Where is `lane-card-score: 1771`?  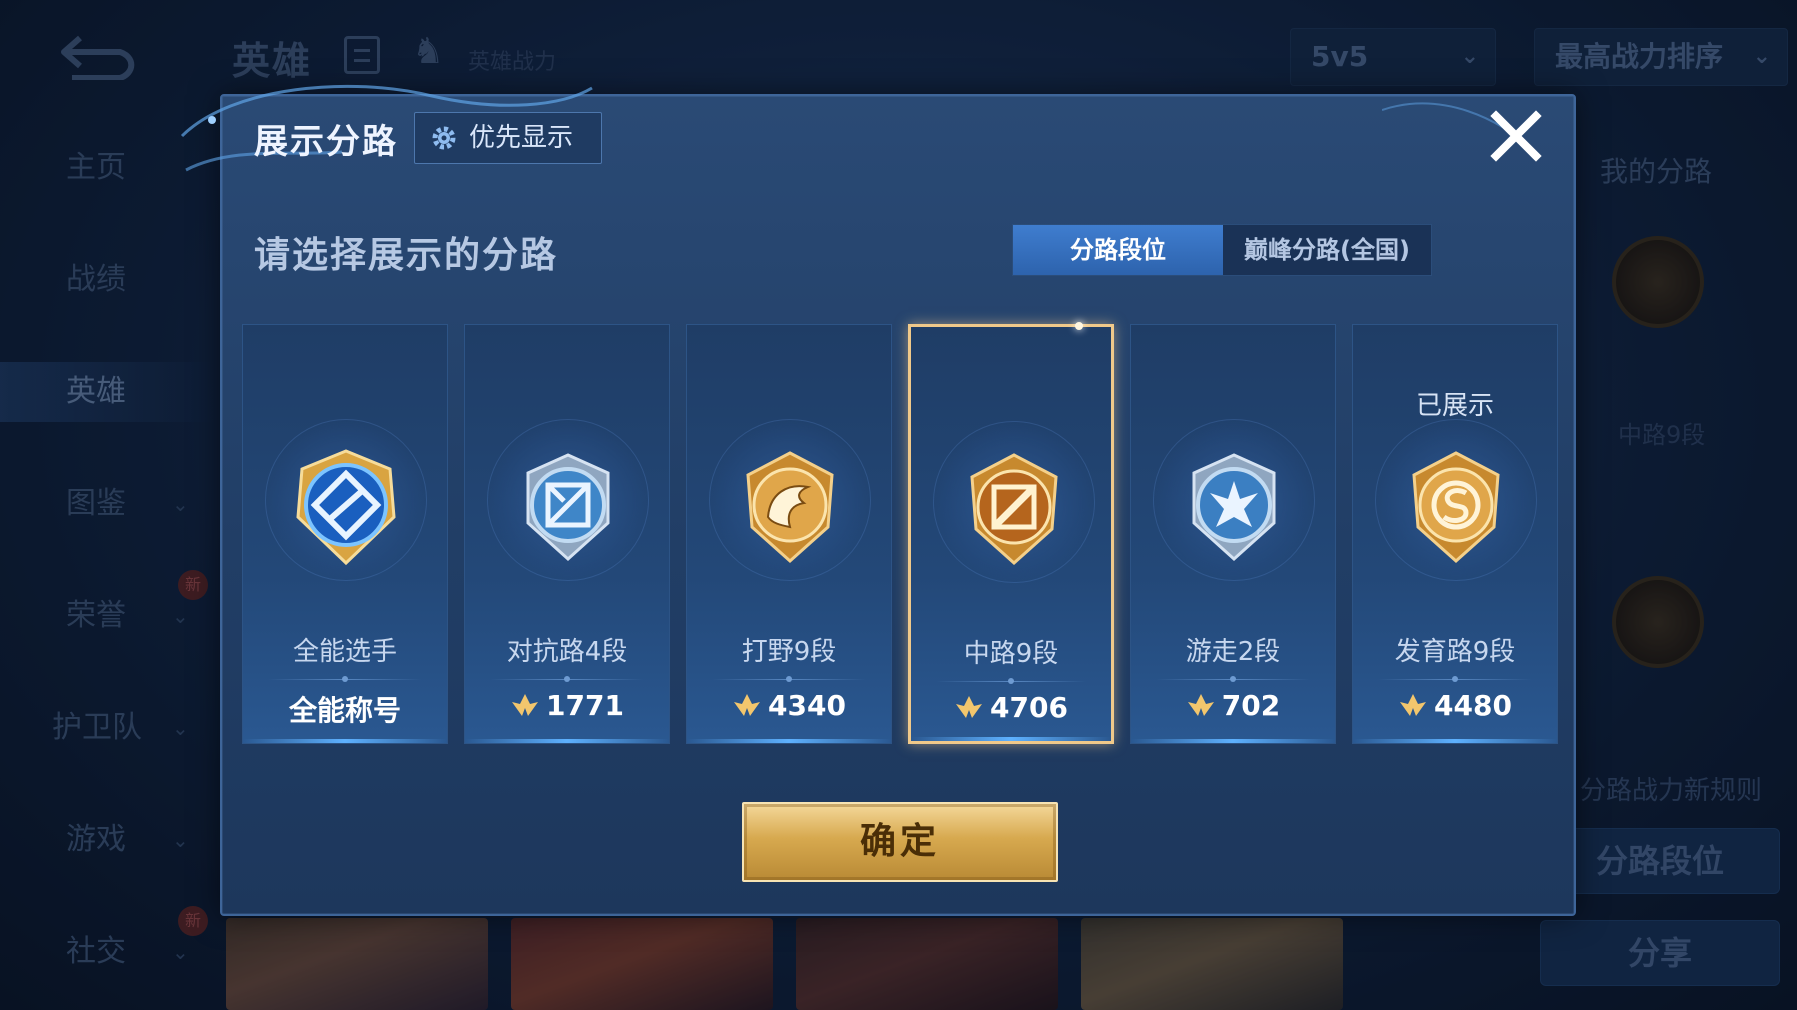
lane-card-score: 1771 is located at coordinates (567, 705).